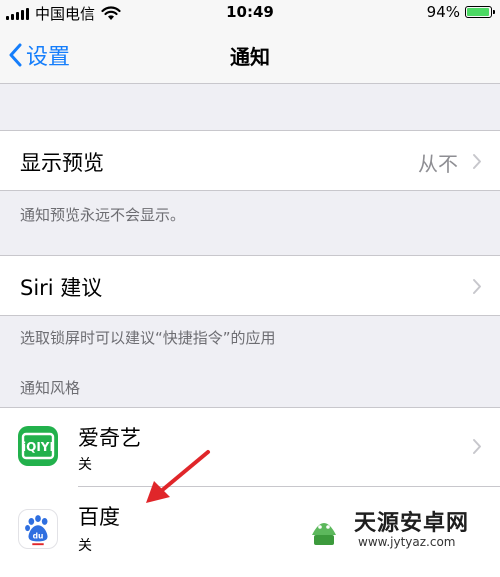 This screenshot has height=577, width=500. What do you see at coordinates (443, 12) in the screenshot?
I see `battery-percent: 94%` at bounding box center [443, 12].